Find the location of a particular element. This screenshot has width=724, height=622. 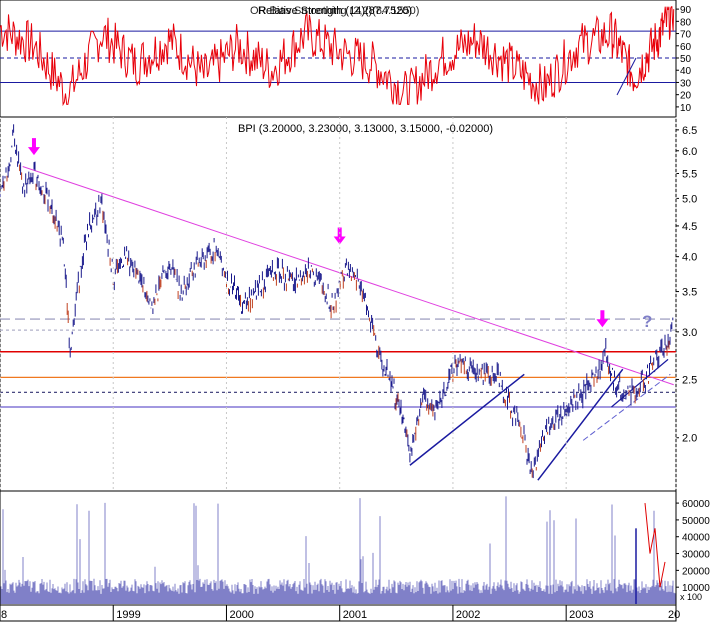

price-ytick-label: 6.5 is located at coordinates (689, 131).